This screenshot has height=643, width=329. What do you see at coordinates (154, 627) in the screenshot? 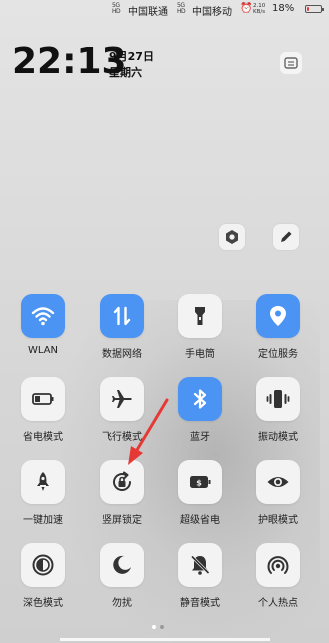
I see `page-dot-active` at bounding box center [154, 627].